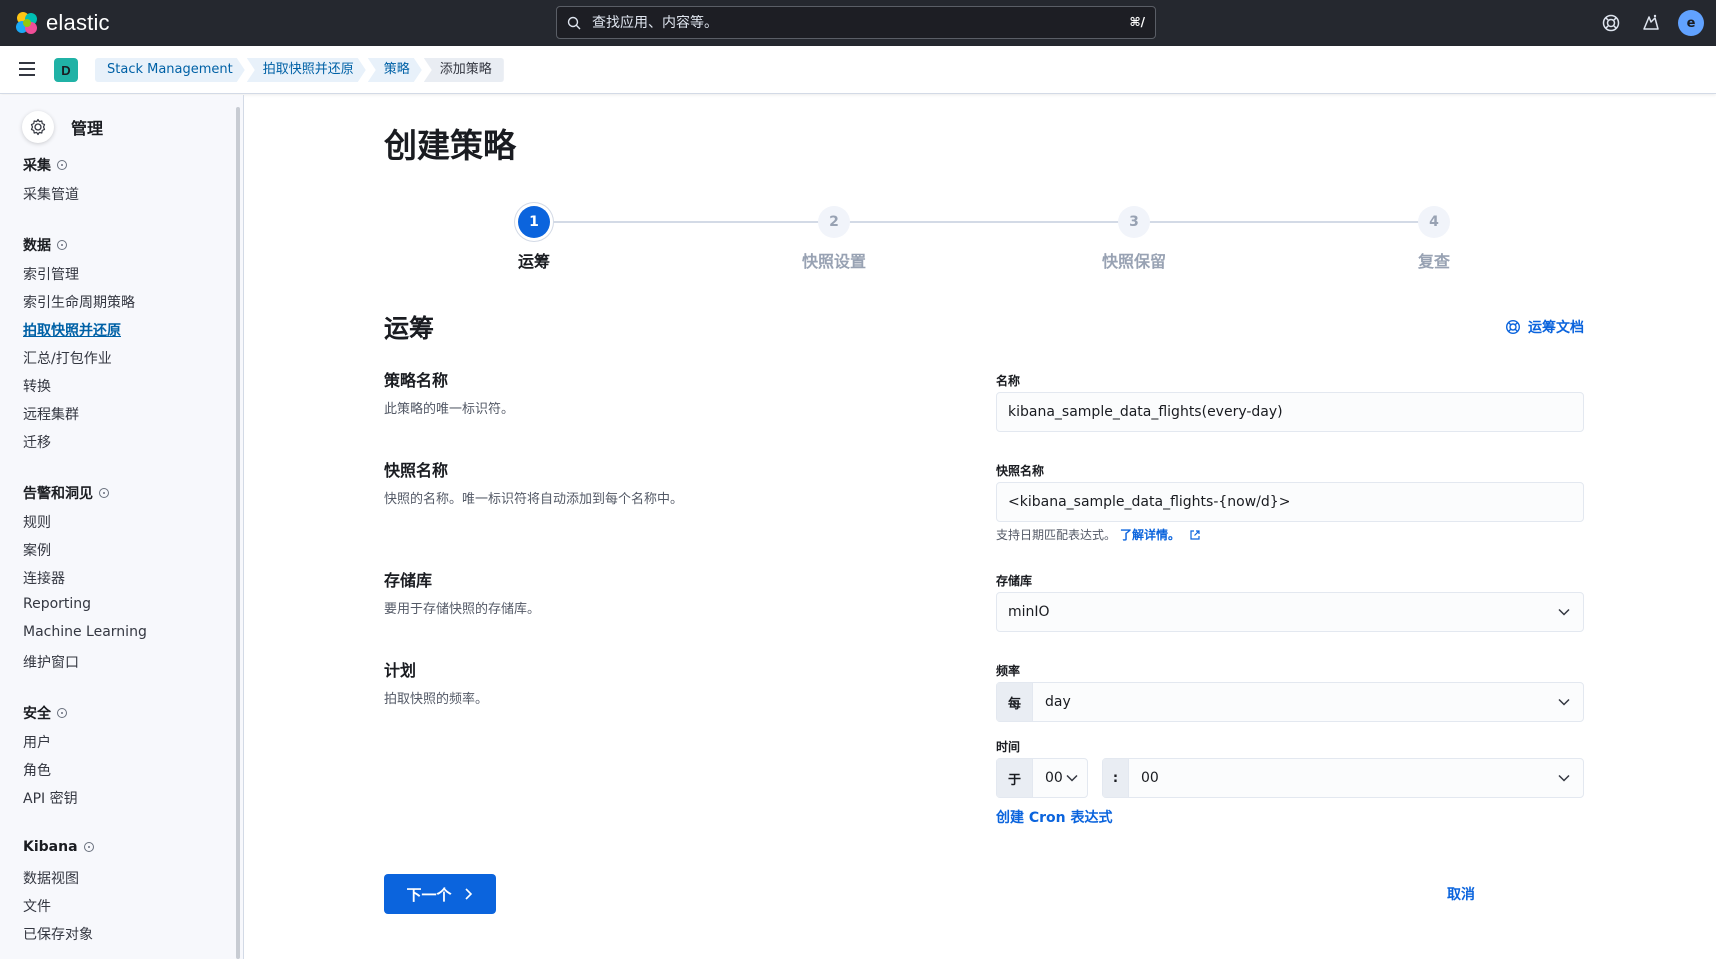 This screenshot has height=959, width=1716. Describe the element at coordinates (834, 222) in the screenshot. I see `step-2-circle: 2` at that location.